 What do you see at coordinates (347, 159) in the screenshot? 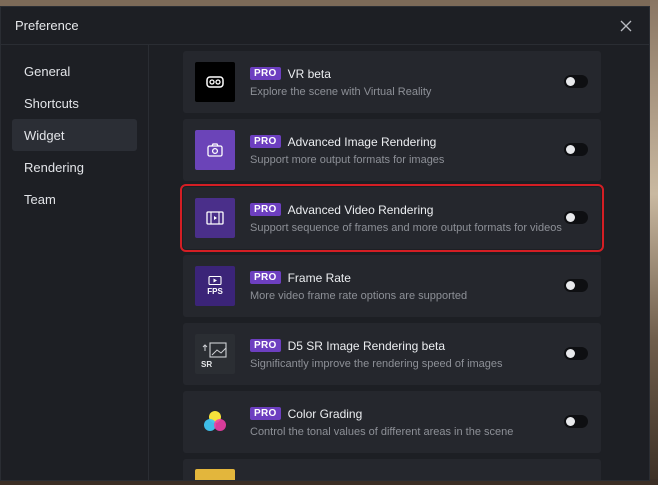
I see `widget-description: Support more output formats for images` at bounding box center [347, 159].